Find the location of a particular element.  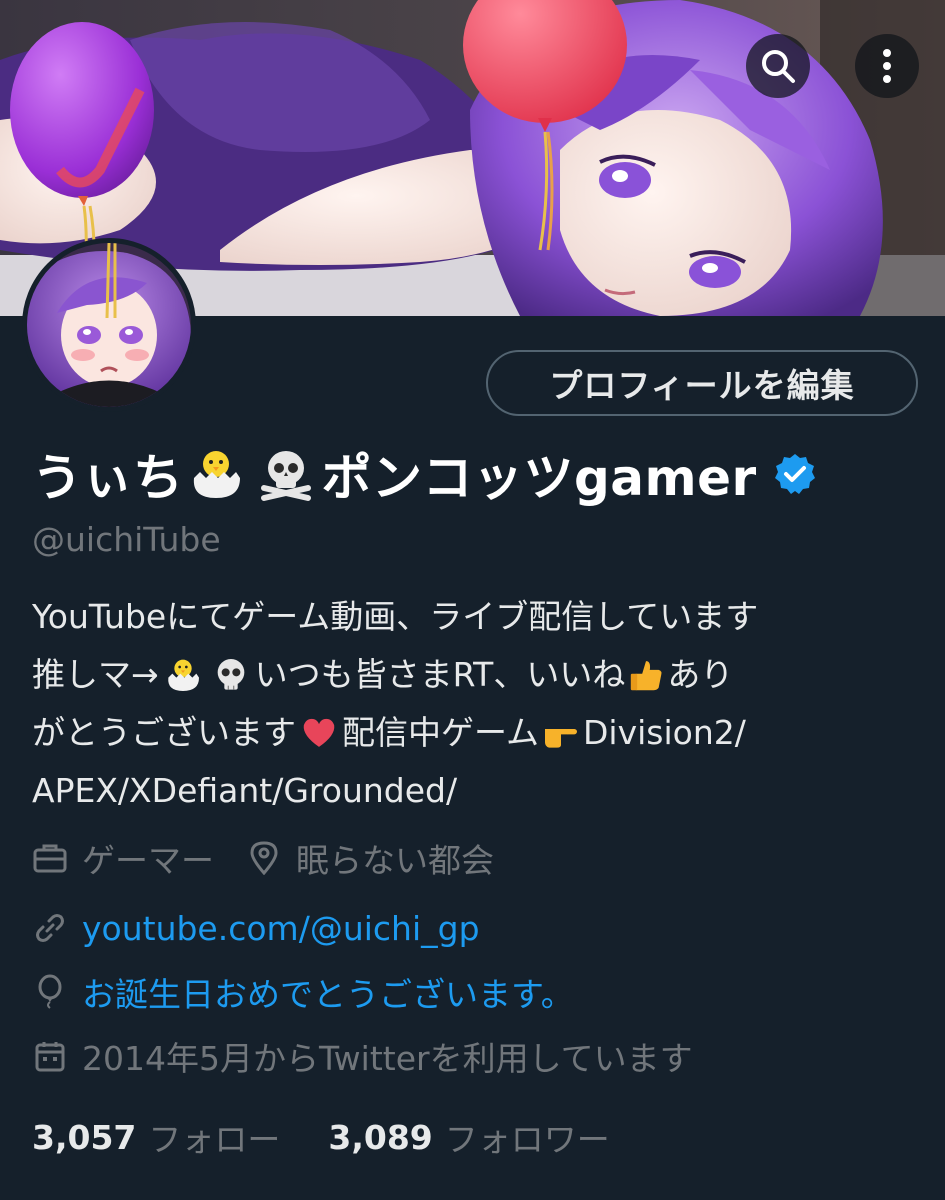

bio-text: 推しマ→ is located at coordinates (95, 674).